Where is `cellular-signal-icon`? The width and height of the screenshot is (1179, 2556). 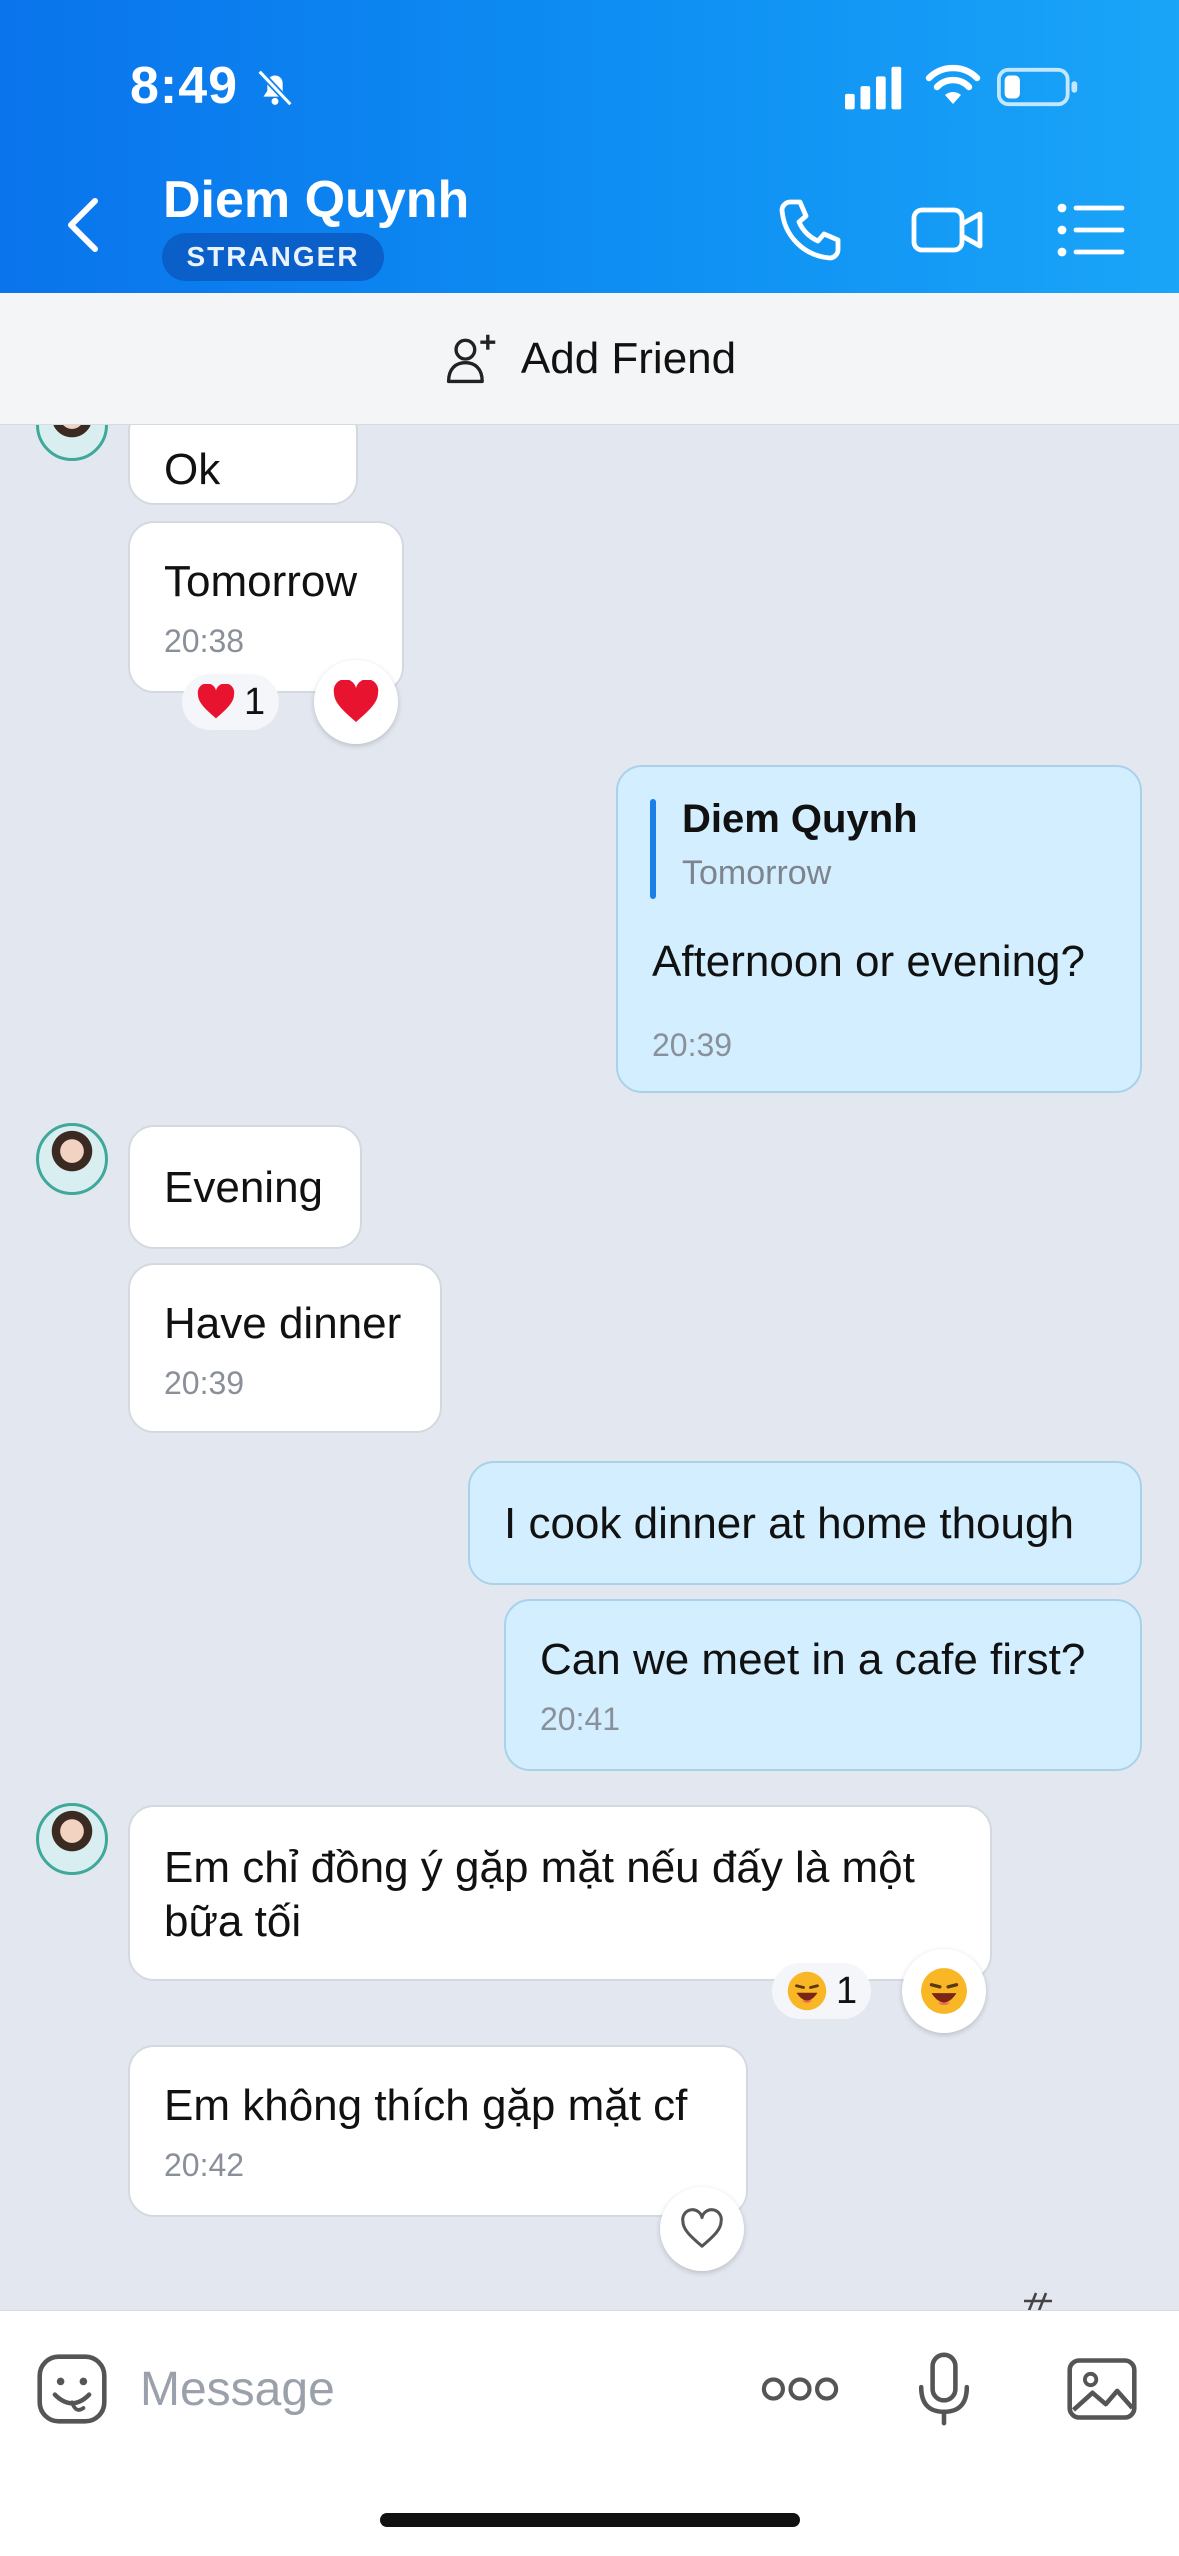
cellular-signal-icon is located at coordinates (873, 88).